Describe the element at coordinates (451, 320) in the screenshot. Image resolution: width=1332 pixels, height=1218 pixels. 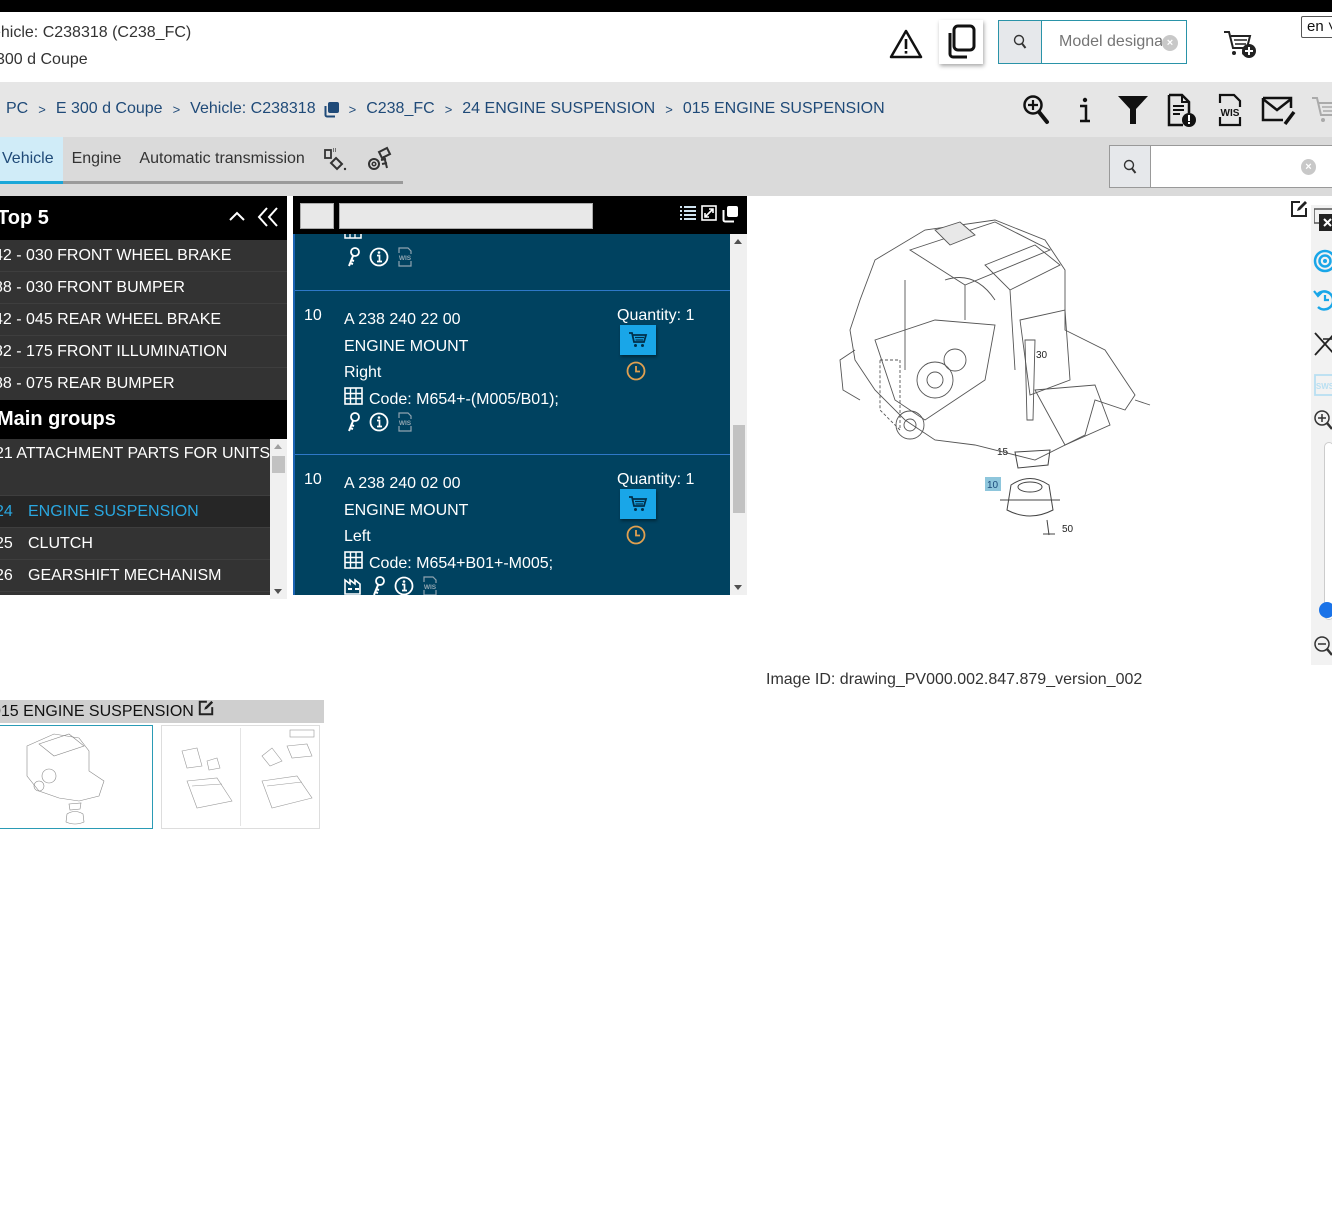
I see `part-number: A 238 240 22 00` at that location.